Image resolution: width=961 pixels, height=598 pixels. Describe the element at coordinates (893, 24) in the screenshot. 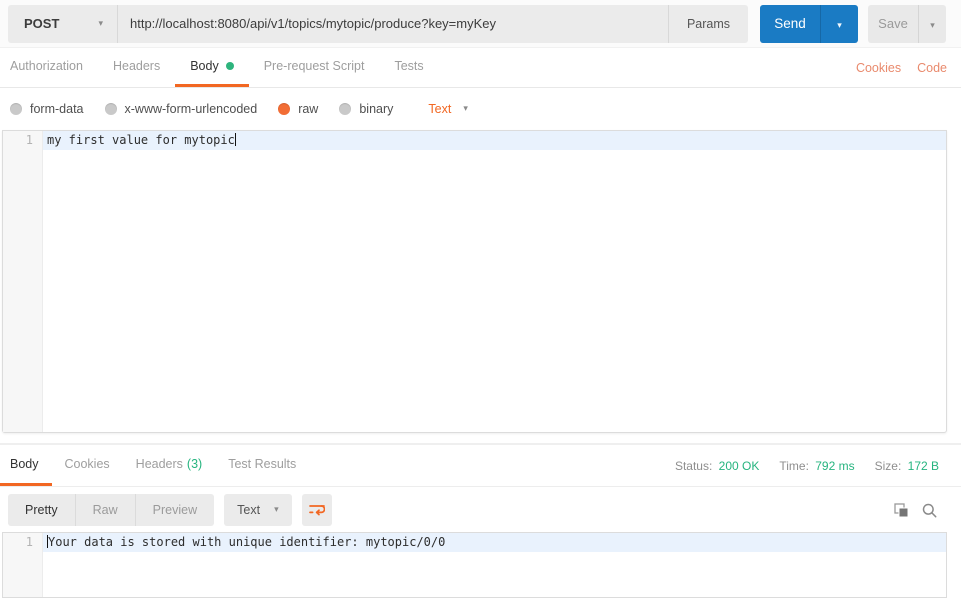

I see `save-button: Save` at that location.